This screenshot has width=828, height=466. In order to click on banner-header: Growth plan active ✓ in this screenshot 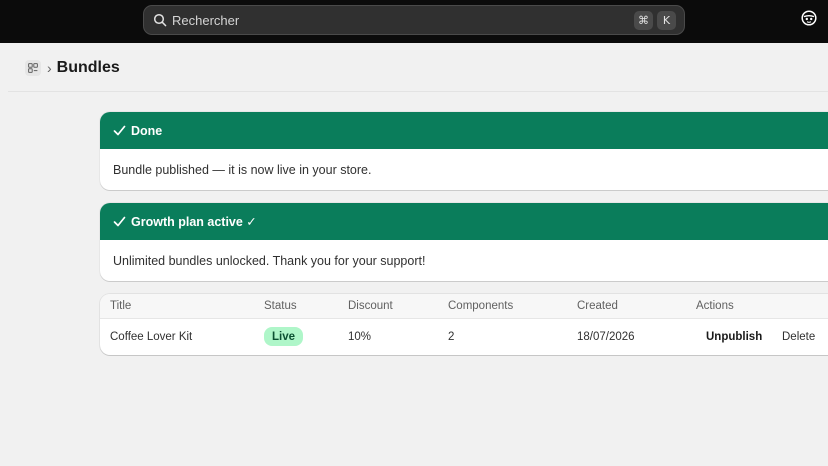, I will do `click(464, 221)`.